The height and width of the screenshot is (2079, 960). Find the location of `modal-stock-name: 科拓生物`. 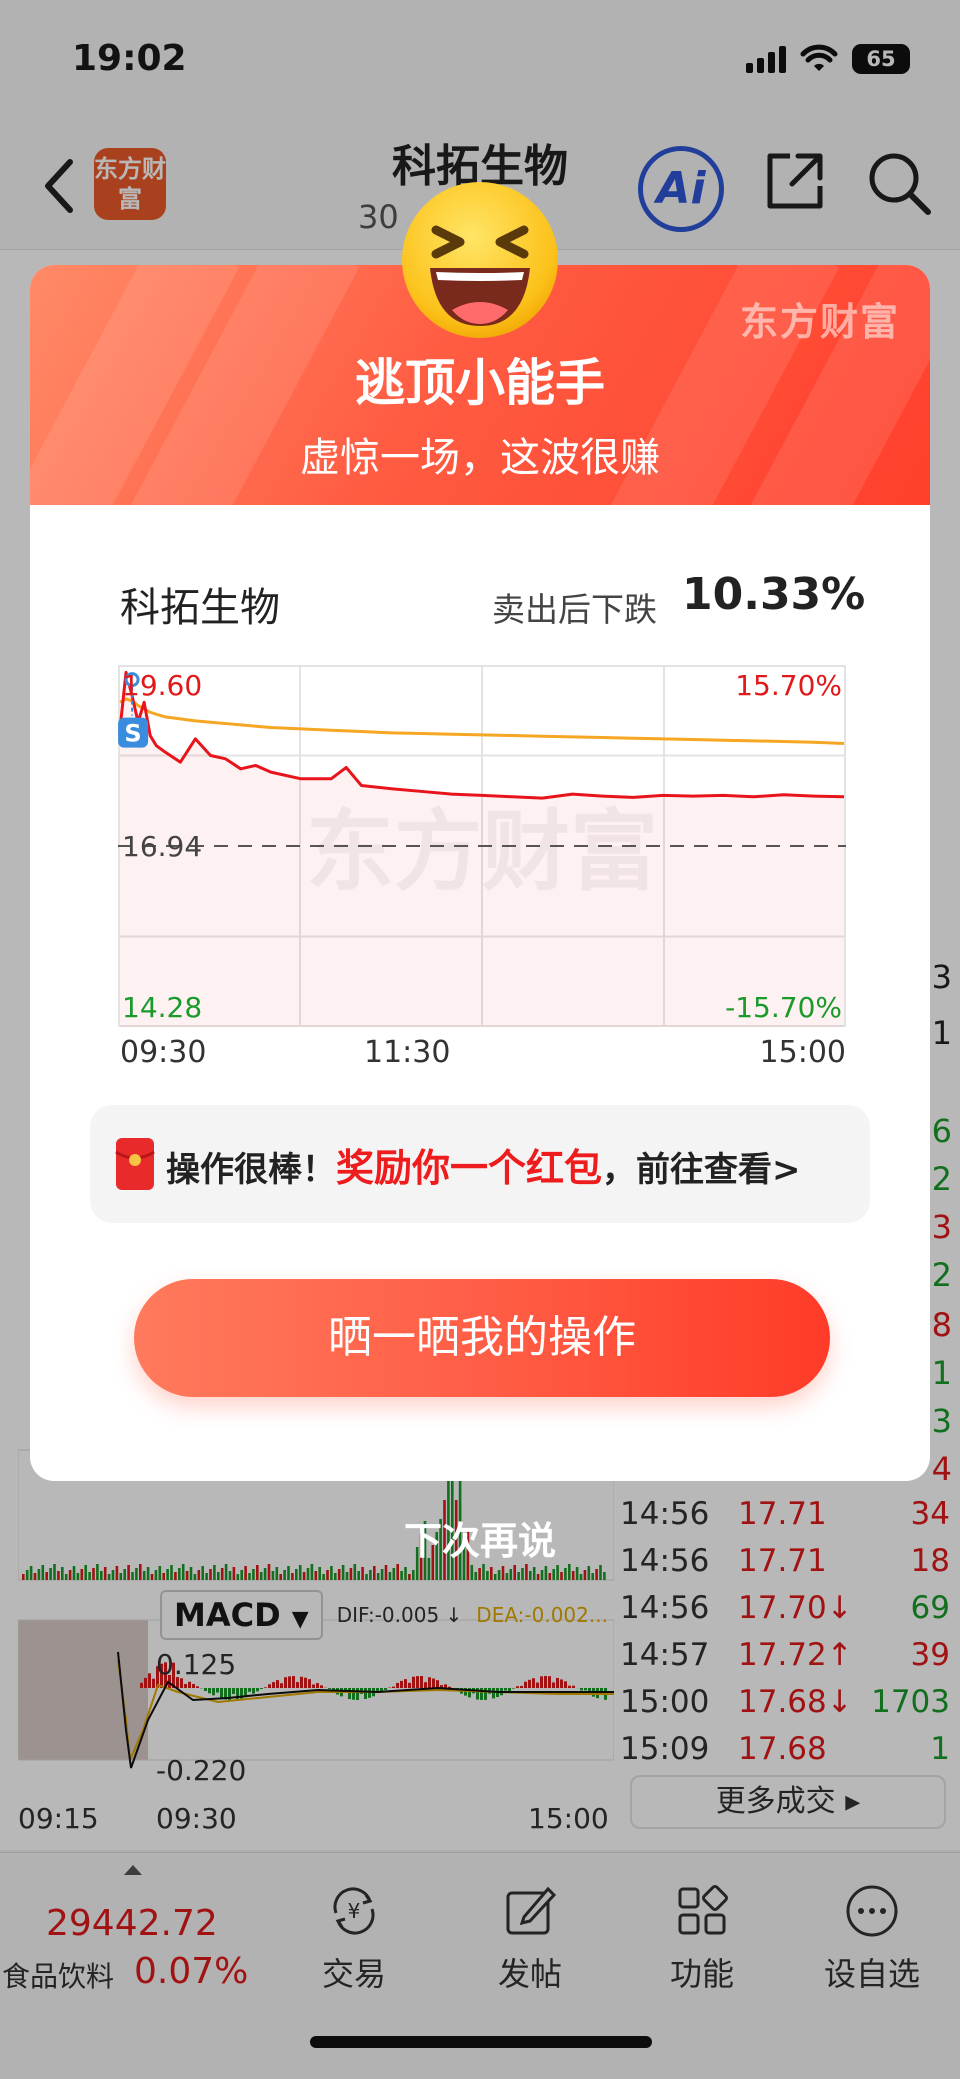

modal-stock-name: 科拓生物 is located at coordinates (200, 608).